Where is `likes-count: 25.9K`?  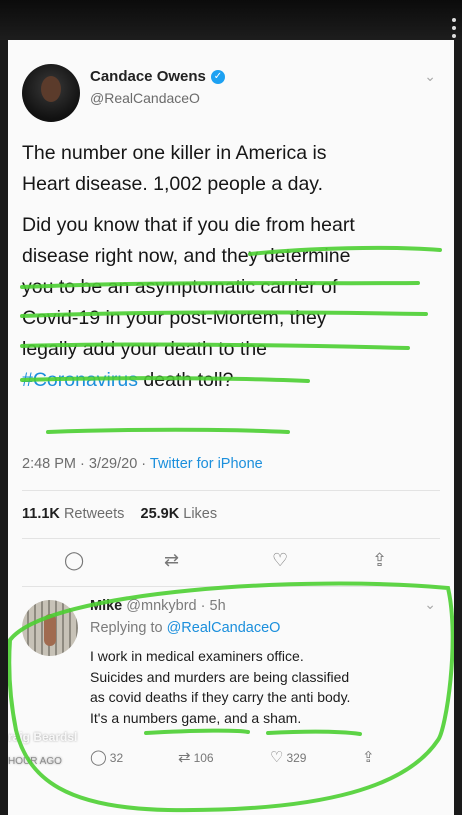 likes-count: 25.9K is located at coordinates (160, 514).